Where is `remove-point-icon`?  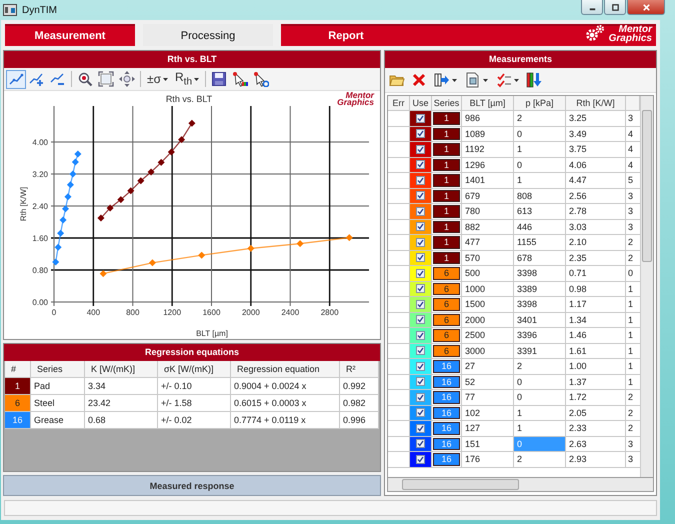 remove-point-icon is located at coordinates (58, 79).